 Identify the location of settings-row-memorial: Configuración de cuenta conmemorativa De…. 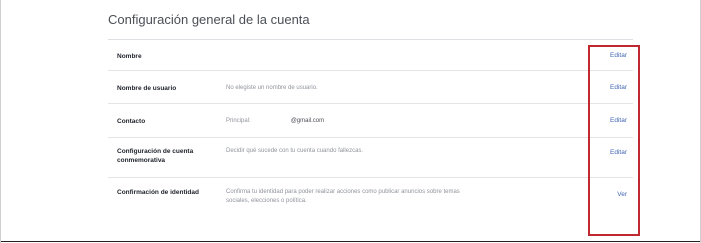
(370, 157).